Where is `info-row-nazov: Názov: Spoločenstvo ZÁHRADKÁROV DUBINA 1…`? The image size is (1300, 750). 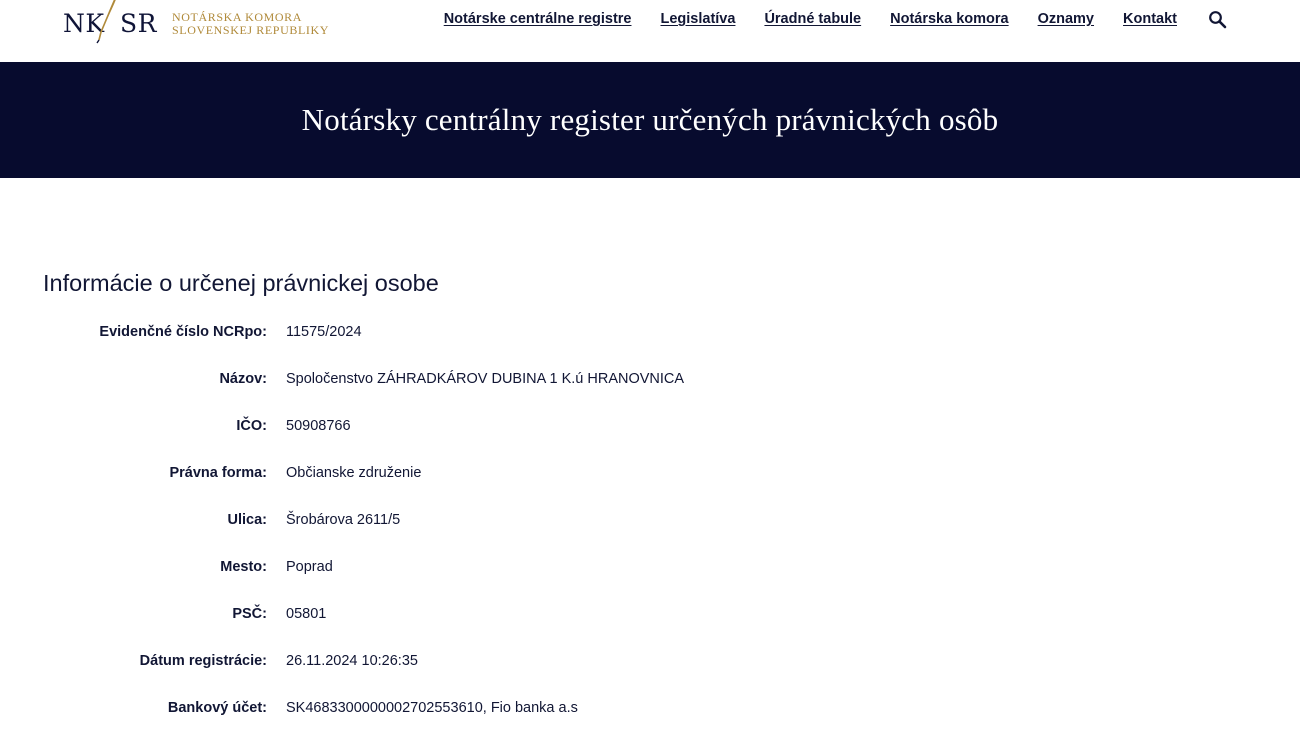 info-row-nazov: Názov: Spoločenstvo ZÁHRADKÁROV DUBINA 1… is located at coordinates (500, 394).